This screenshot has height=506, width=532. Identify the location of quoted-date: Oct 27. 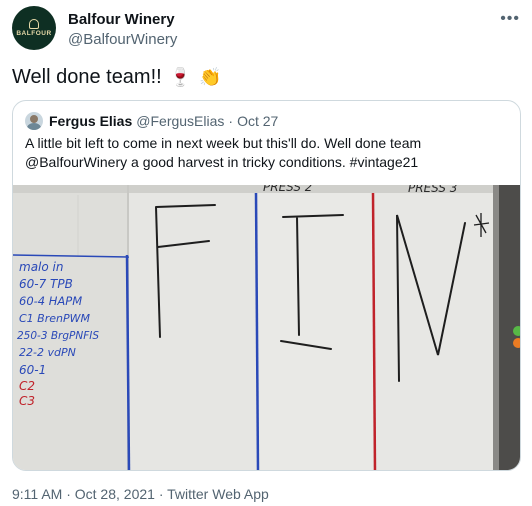
(257, 121).